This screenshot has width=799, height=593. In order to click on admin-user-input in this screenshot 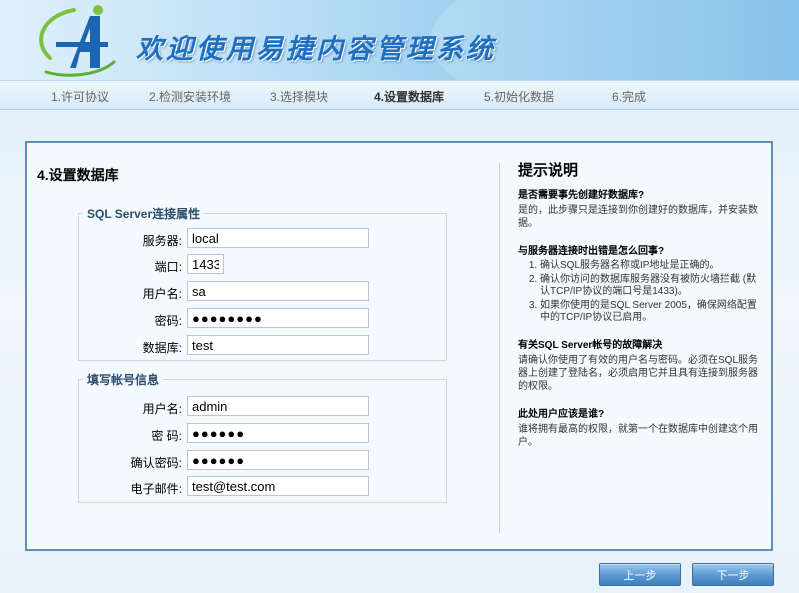, I will do `click(278, 406)`.